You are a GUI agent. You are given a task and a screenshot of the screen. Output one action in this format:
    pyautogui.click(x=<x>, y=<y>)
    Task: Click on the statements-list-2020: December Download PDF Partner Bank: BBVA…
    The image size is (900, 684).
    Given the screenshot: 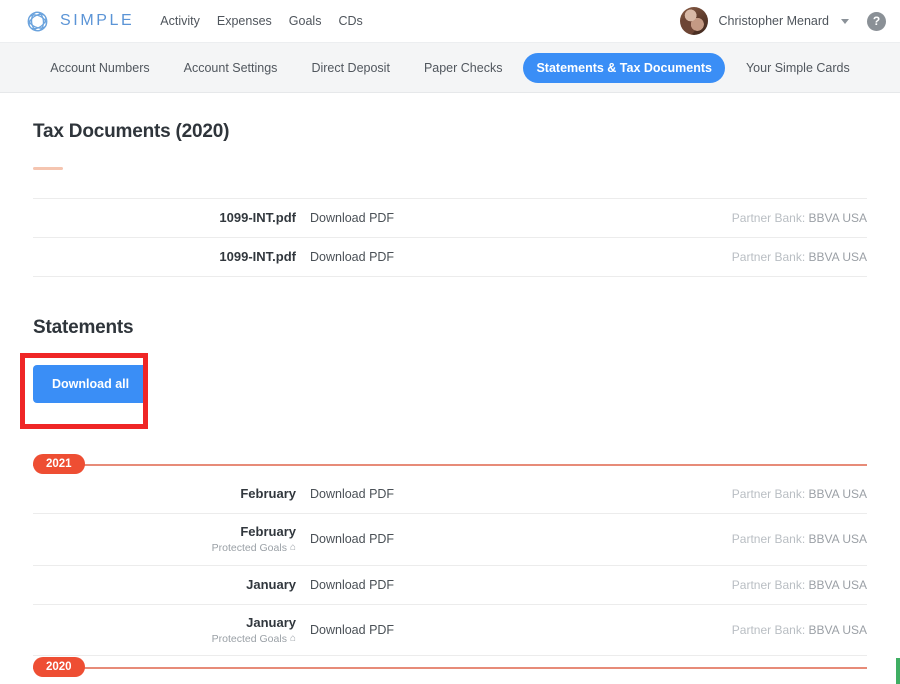 What is the action you would take?
    pyautogui.click(x=450, y=681)
    